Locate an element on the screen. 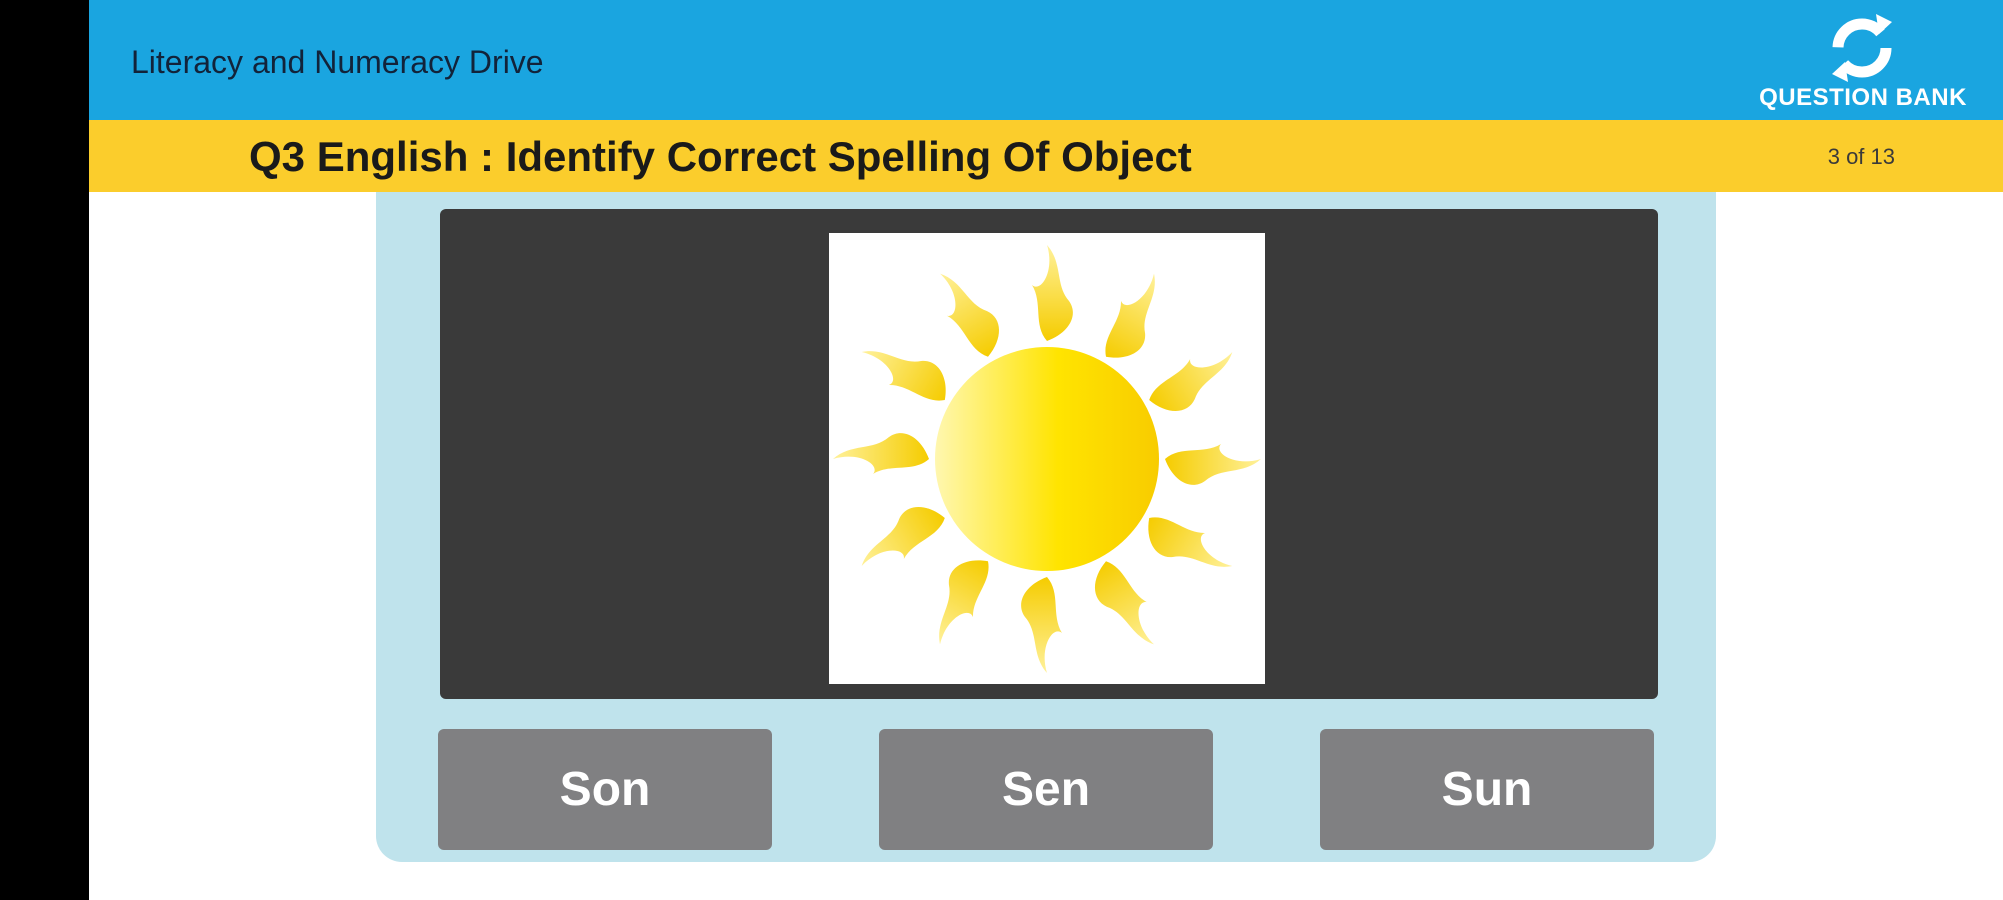 The height and width of the screenshot is (900, 2003). sun-illustration is located at coordinates (1047, 459).